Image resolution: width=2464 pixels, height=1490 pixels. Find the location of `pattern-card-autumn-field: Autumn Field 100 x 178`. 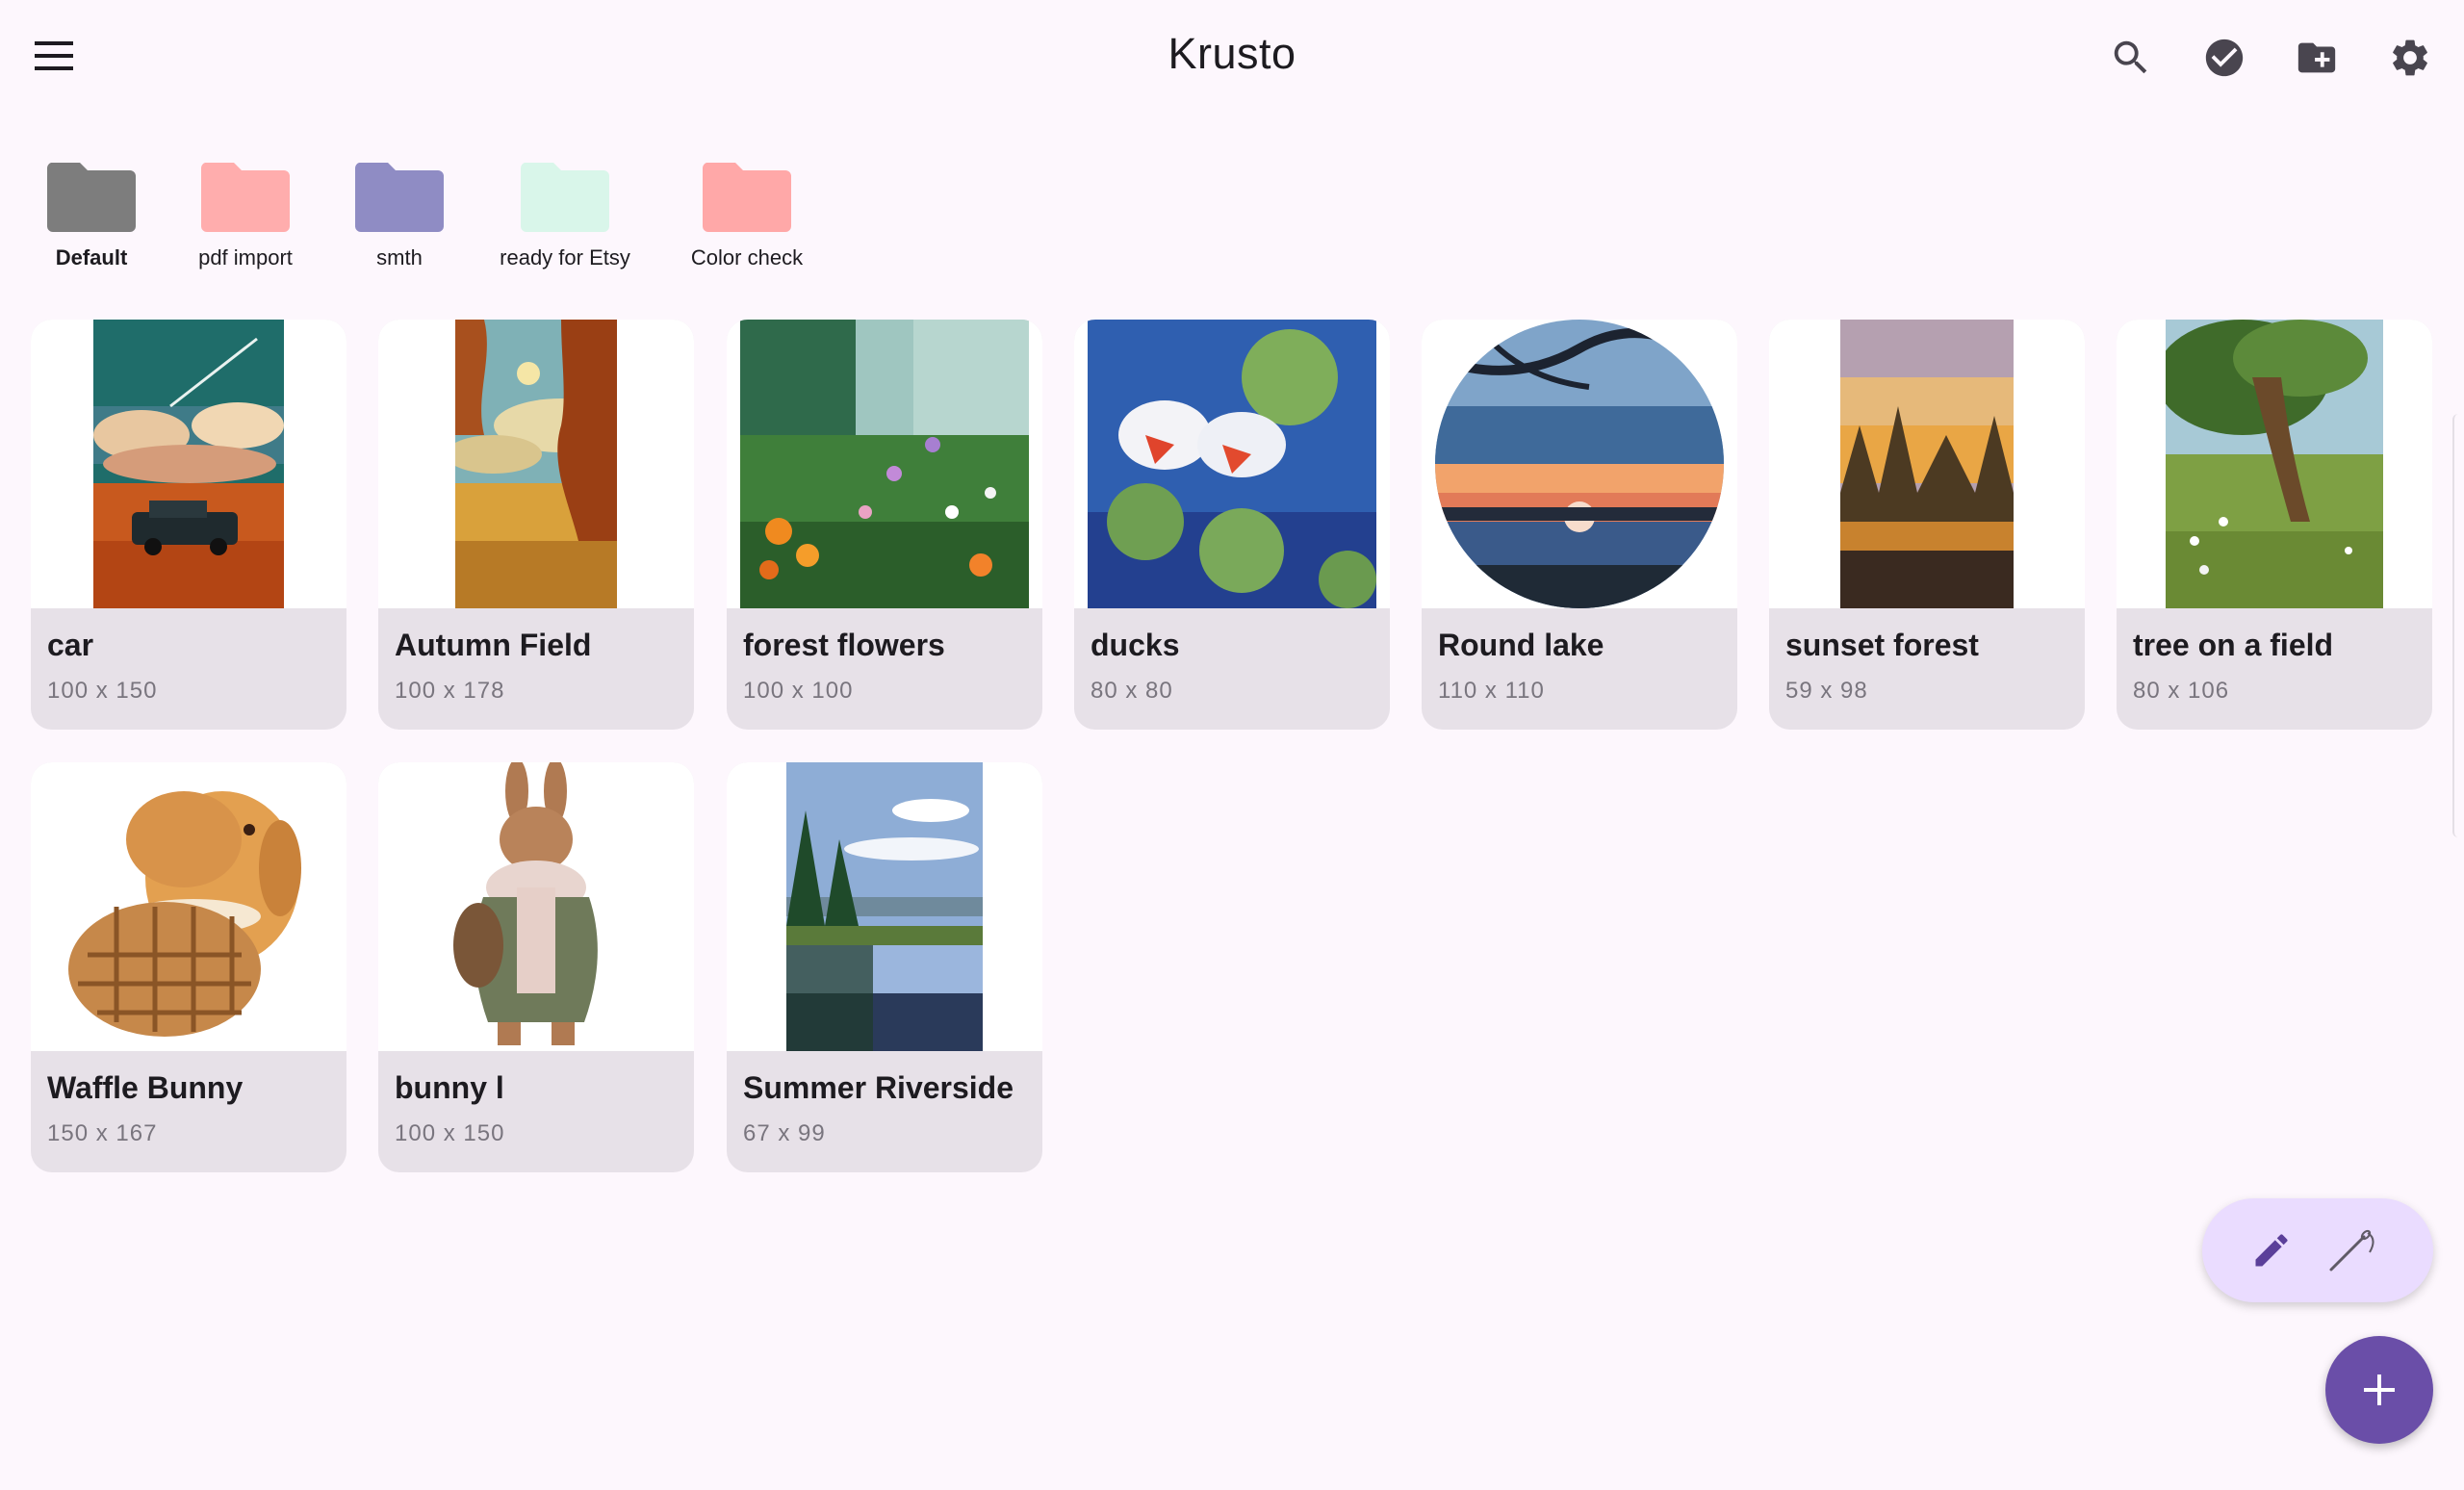

pattern-card-autumn-field: Autumn Field 100 x 178 is located at coordinates (536, 525).